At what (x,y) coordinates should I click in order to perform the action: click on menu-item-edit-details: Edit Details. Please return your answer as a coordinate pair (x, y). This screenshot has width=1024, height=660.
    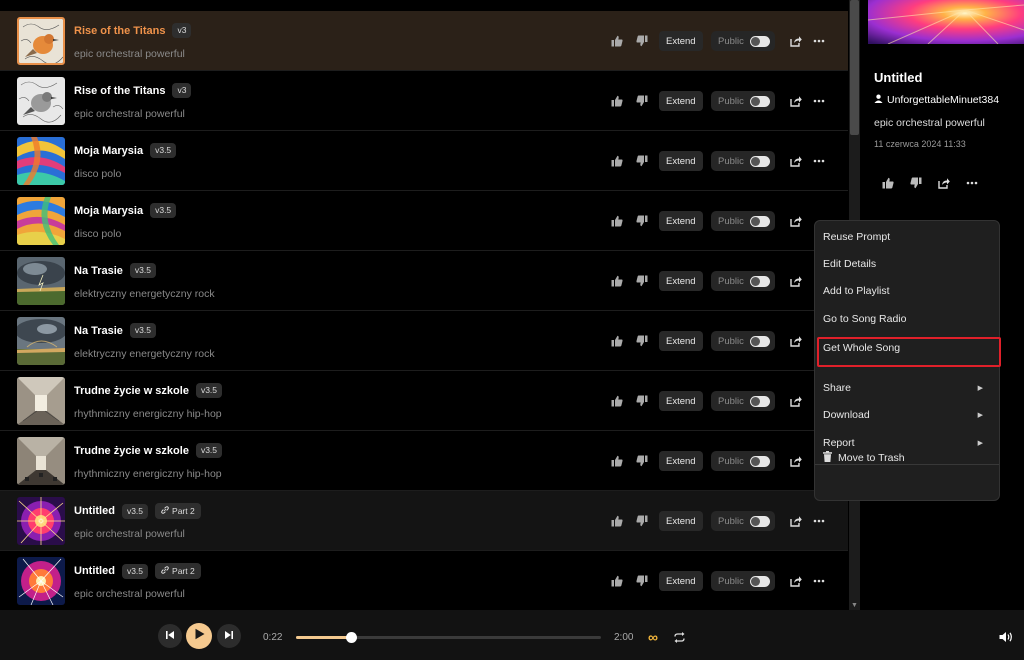
    Looking at the image, I should click on (908, 264).